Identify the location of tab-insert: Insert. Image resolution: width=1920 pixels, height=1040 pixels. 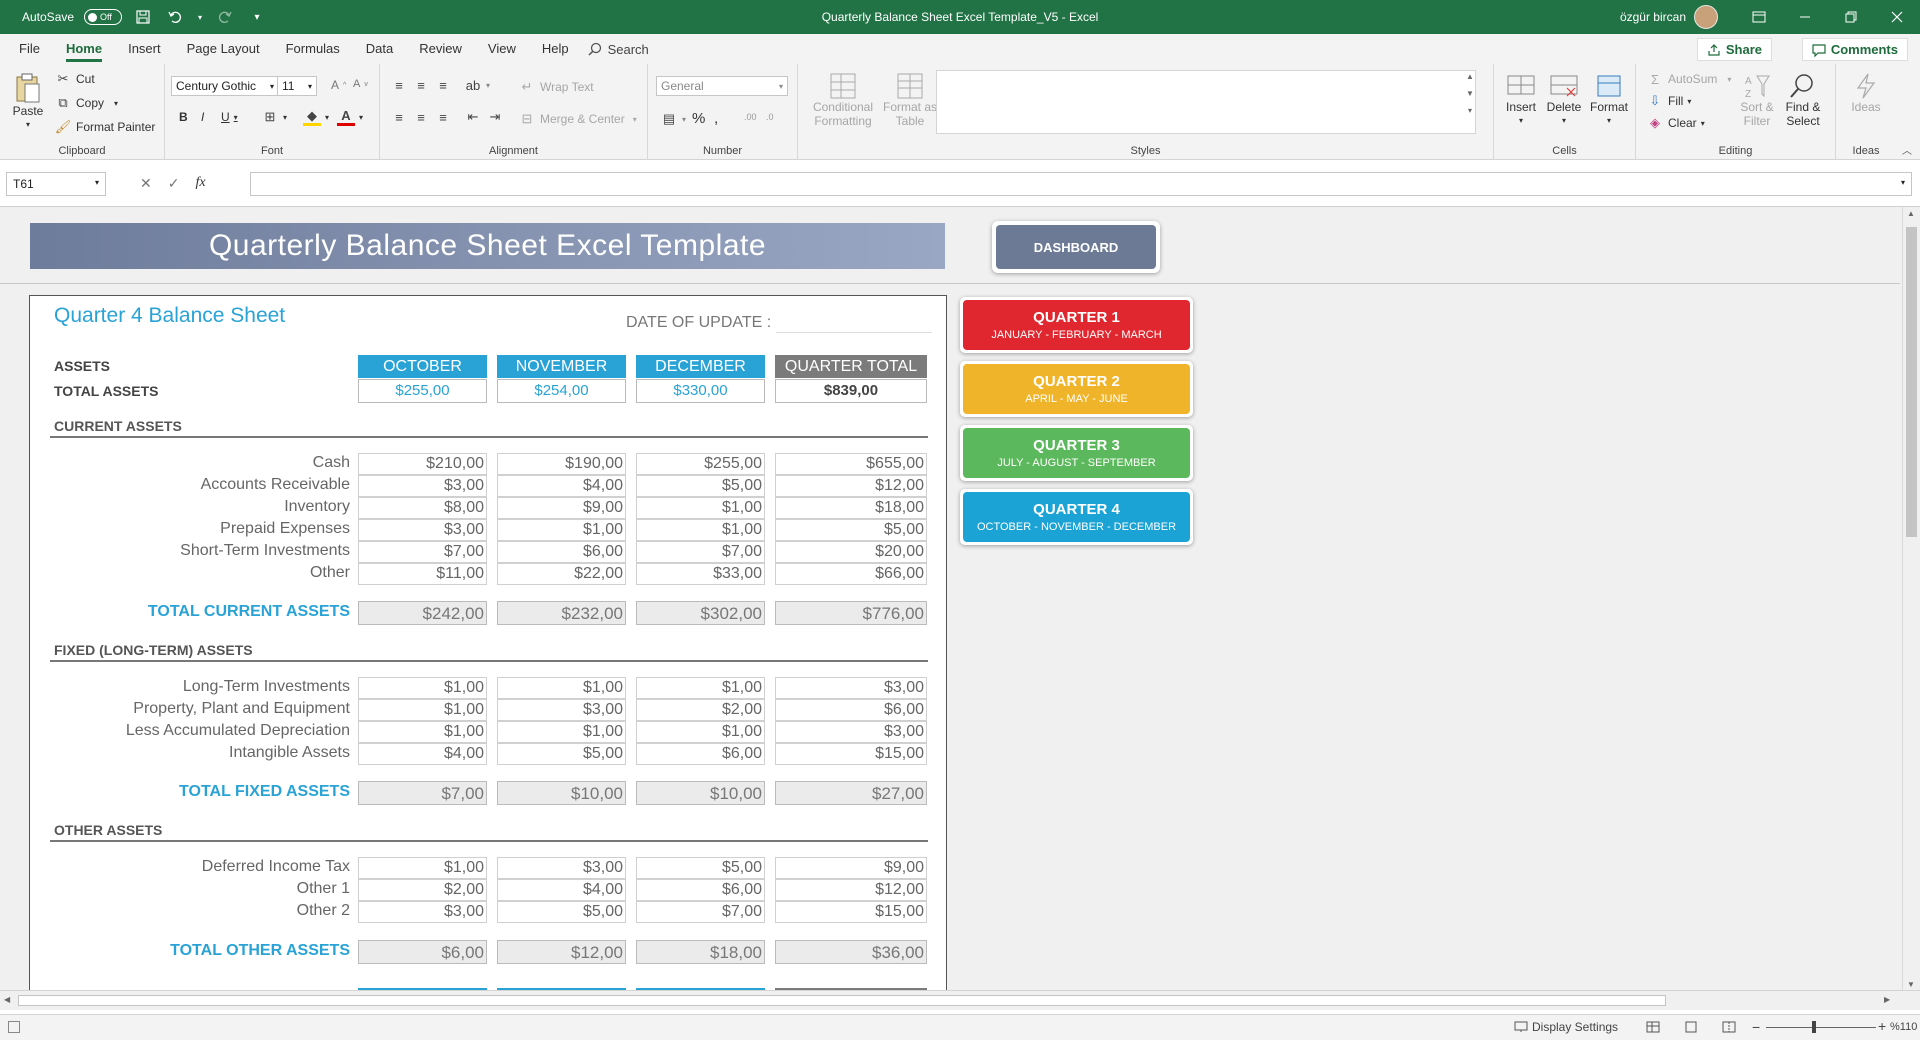
(144, 49).